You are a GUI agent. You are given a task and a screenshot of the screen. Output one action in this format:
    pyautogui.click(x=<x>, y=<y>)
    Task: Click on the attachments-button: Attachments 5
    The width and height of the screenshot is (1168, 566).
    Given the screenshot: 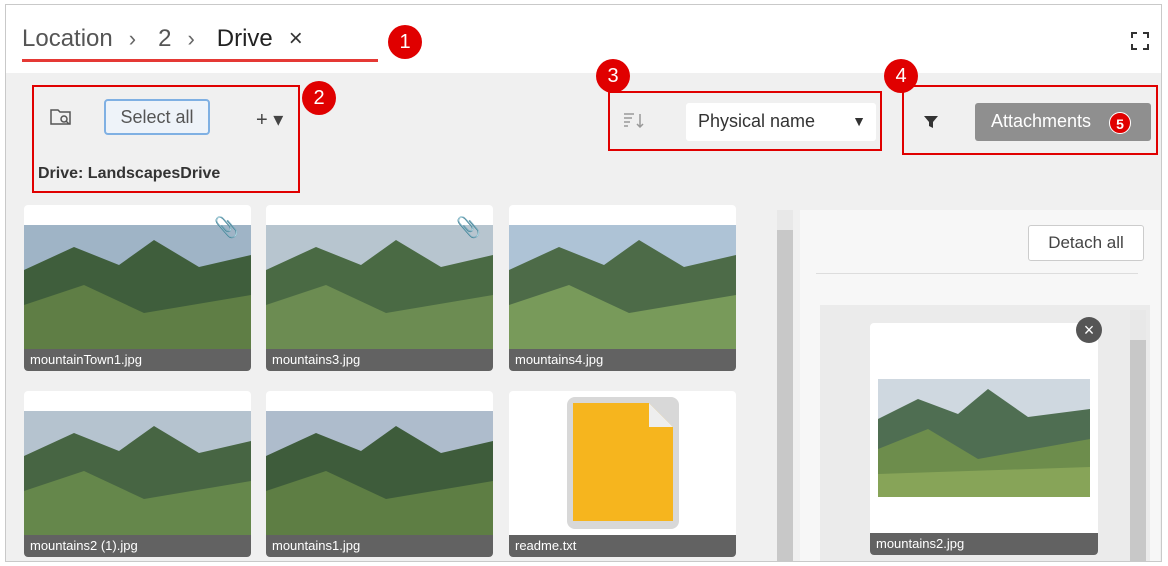 What is the action you would take?
    pyautogui.click(x=1063, y=122)
    